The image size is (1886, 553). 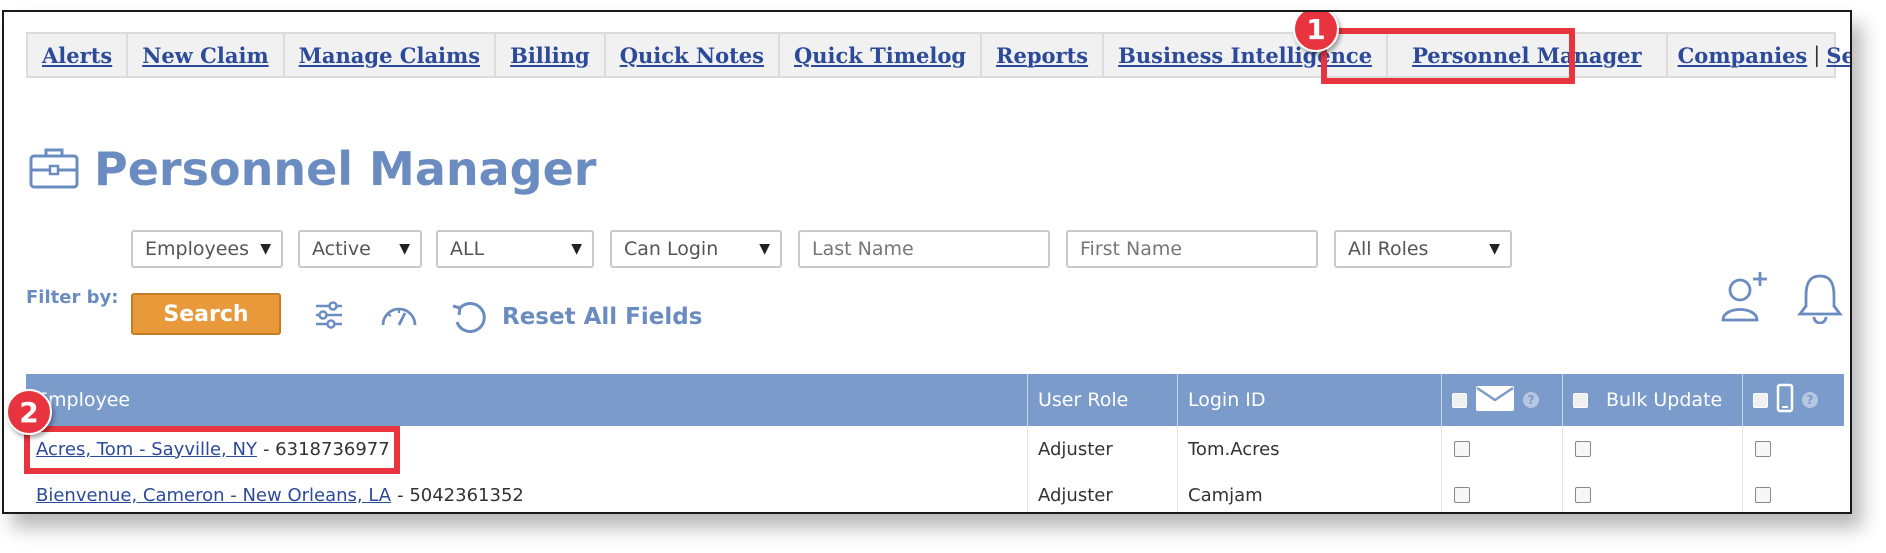 I want to click on briefcase-icon, so click(x=54, y=169).